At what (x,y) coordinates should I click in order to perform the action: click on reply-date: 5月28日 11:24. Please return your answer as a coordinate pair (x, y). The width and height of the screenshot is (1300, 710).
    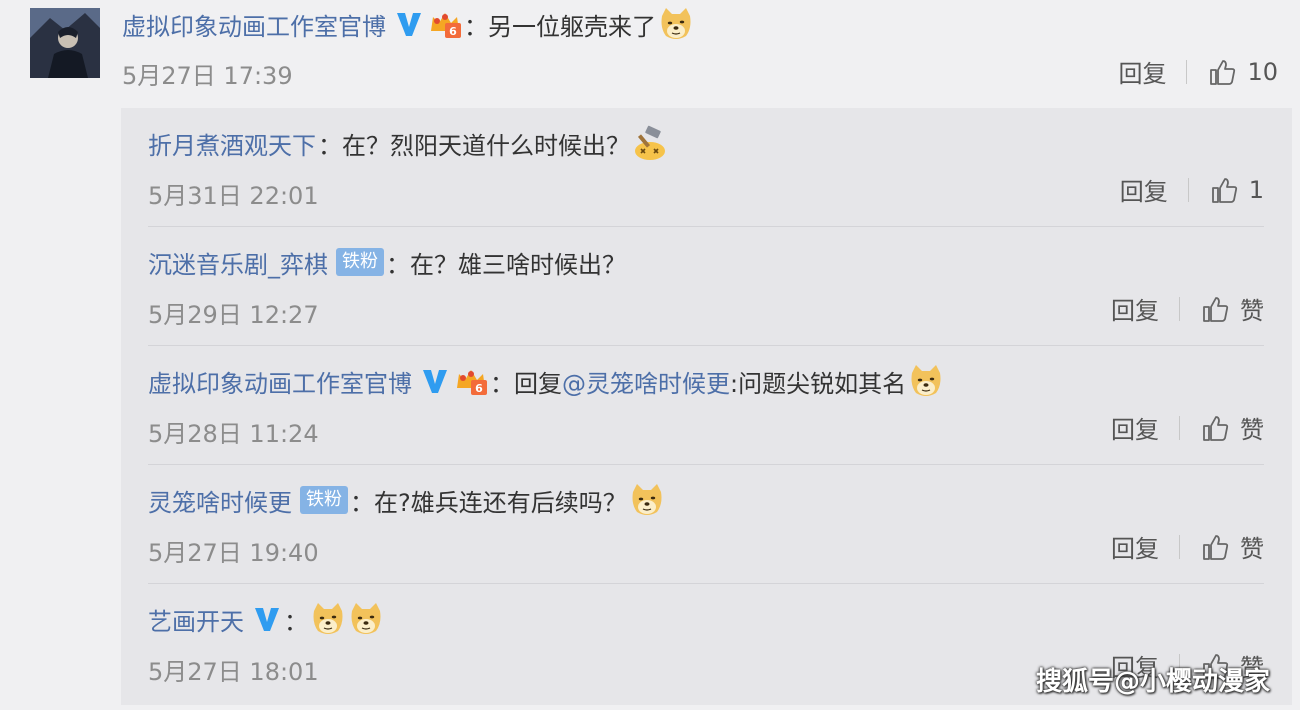
    Looking at the image, I should click on (233, 434).